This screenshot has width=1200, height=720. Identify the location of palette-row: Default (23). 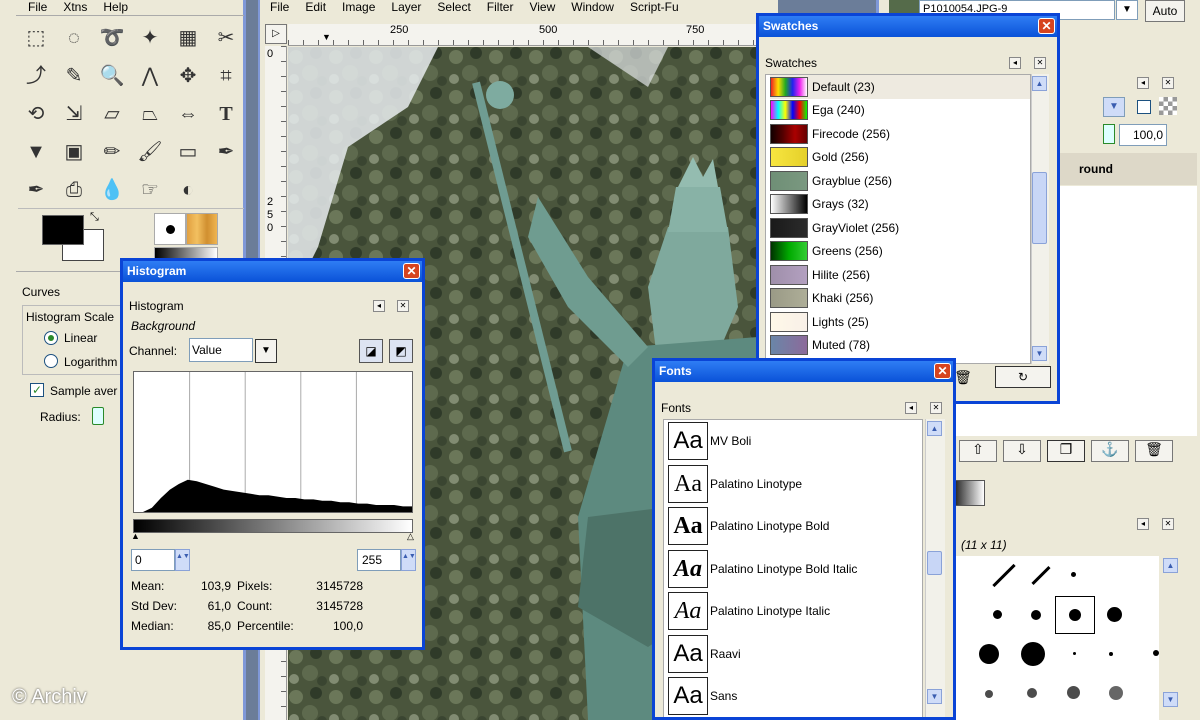
(900, 87).